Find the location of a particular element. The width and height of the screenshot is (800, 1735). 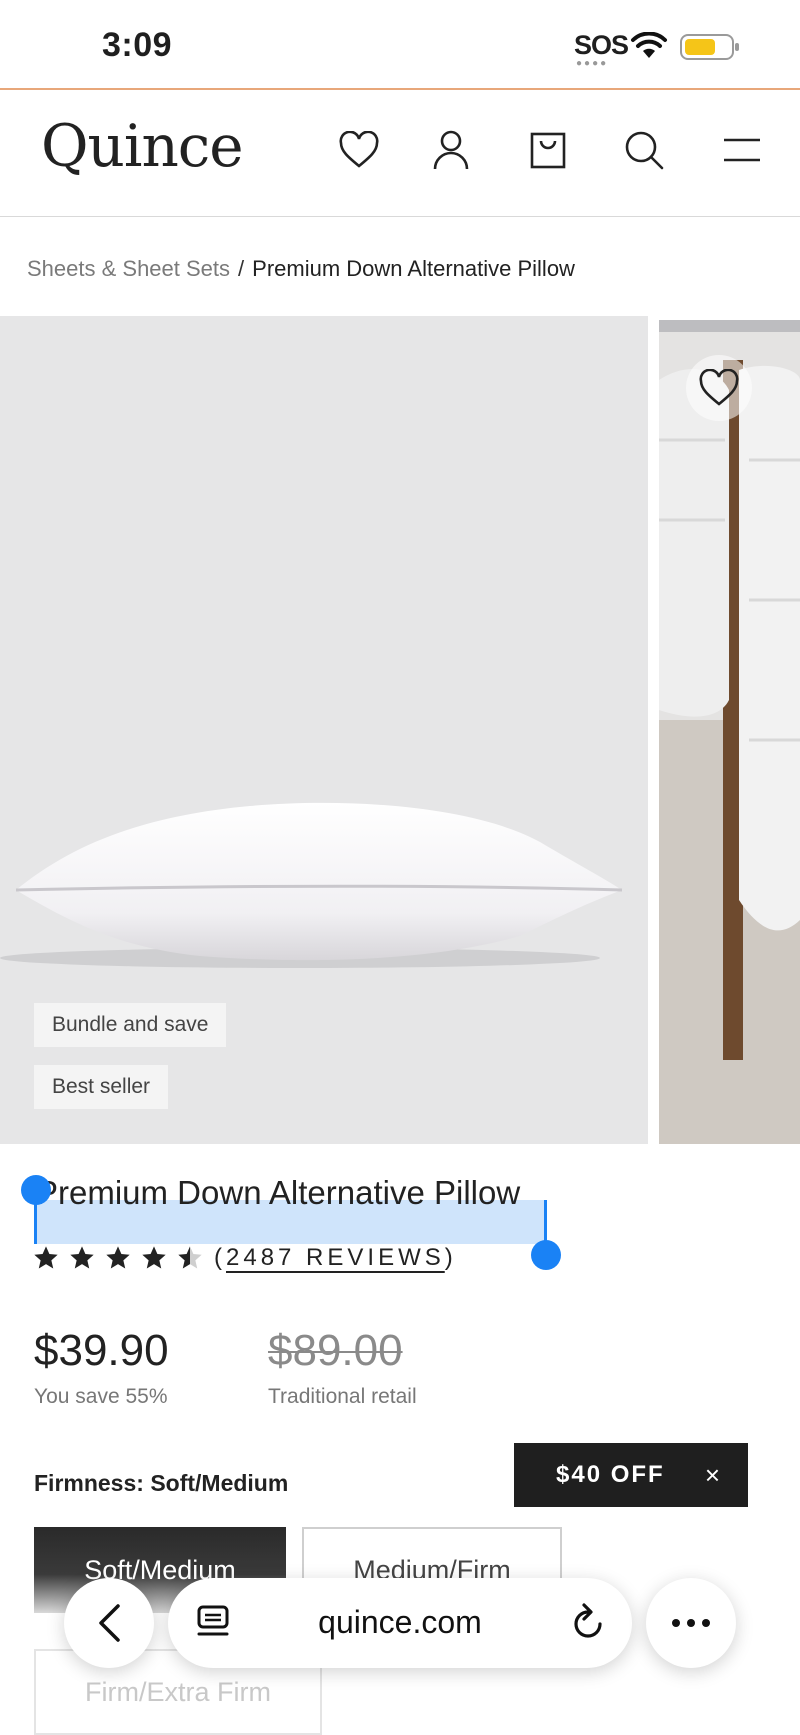

account-icon is located at coordinates (451, 150).